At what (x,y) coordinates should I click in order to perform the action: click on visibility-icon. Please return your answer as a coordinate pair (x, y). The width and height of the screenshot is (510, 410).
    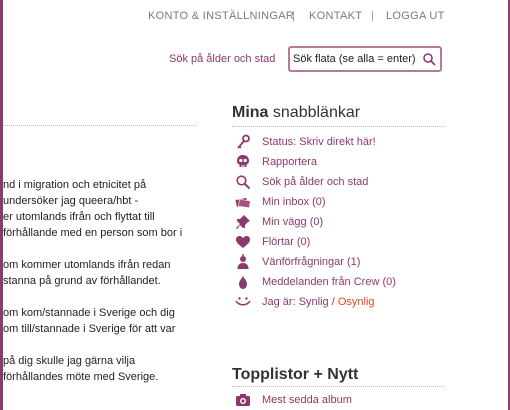
    Looking at the image, I should click on (243, 301).